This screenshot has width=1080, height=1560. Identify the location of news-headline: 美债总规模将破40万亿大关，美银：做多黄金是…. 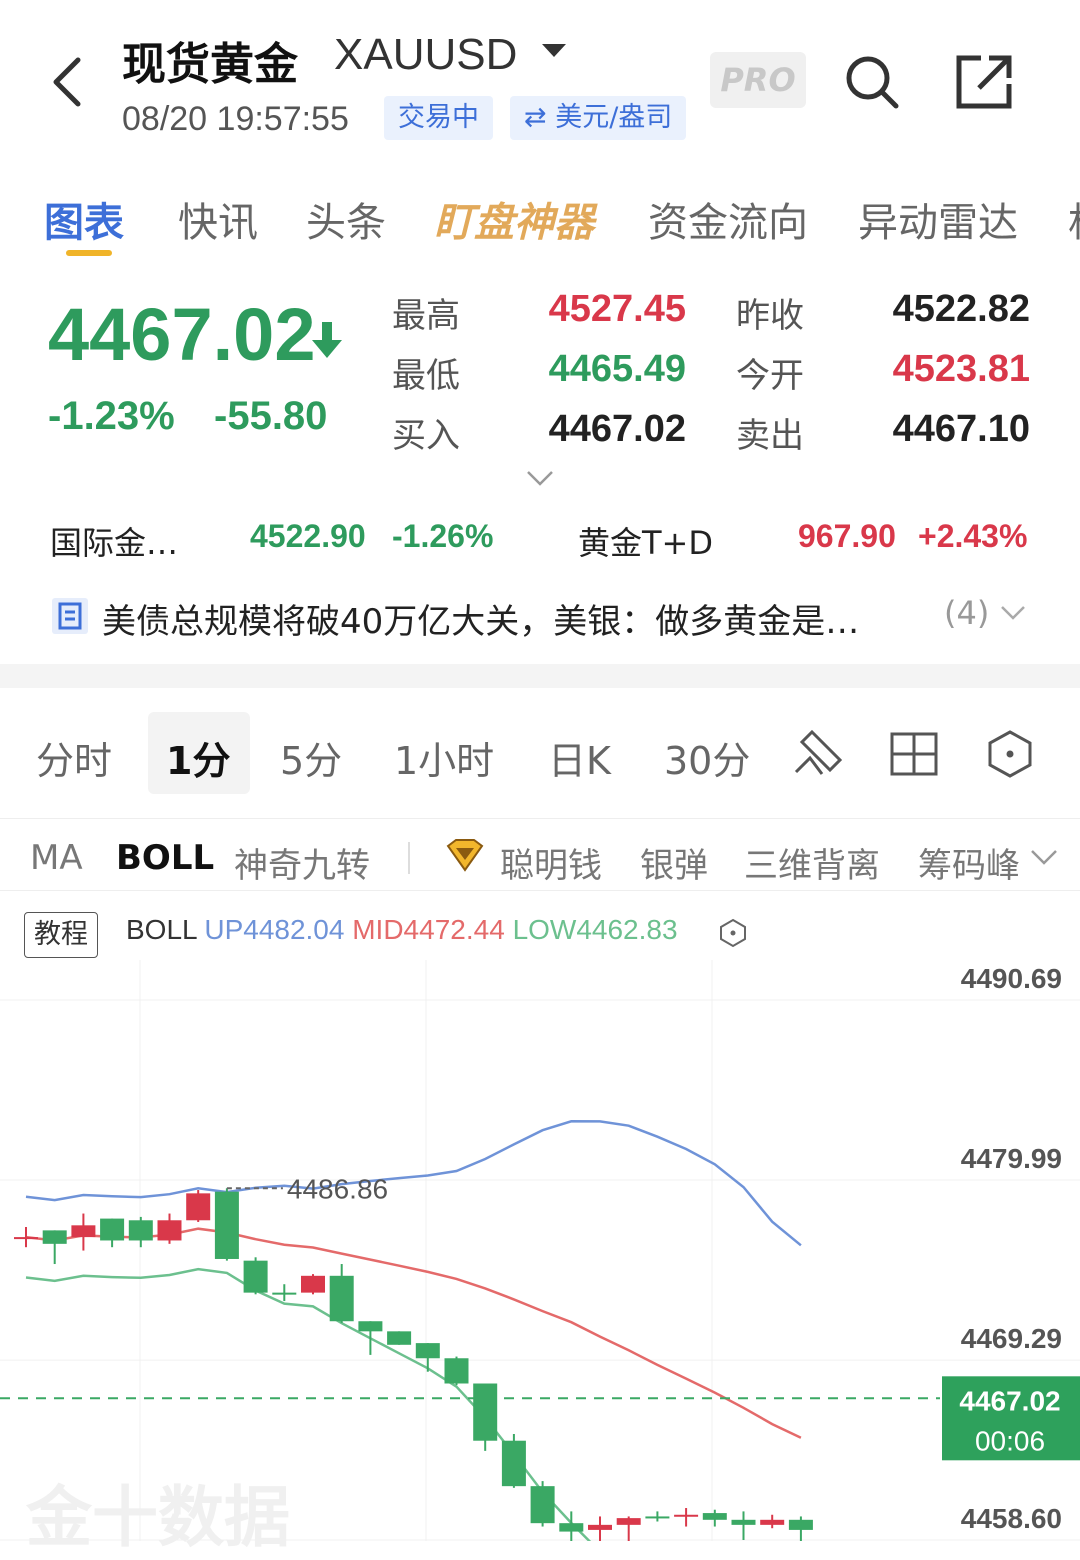
(480, 618).